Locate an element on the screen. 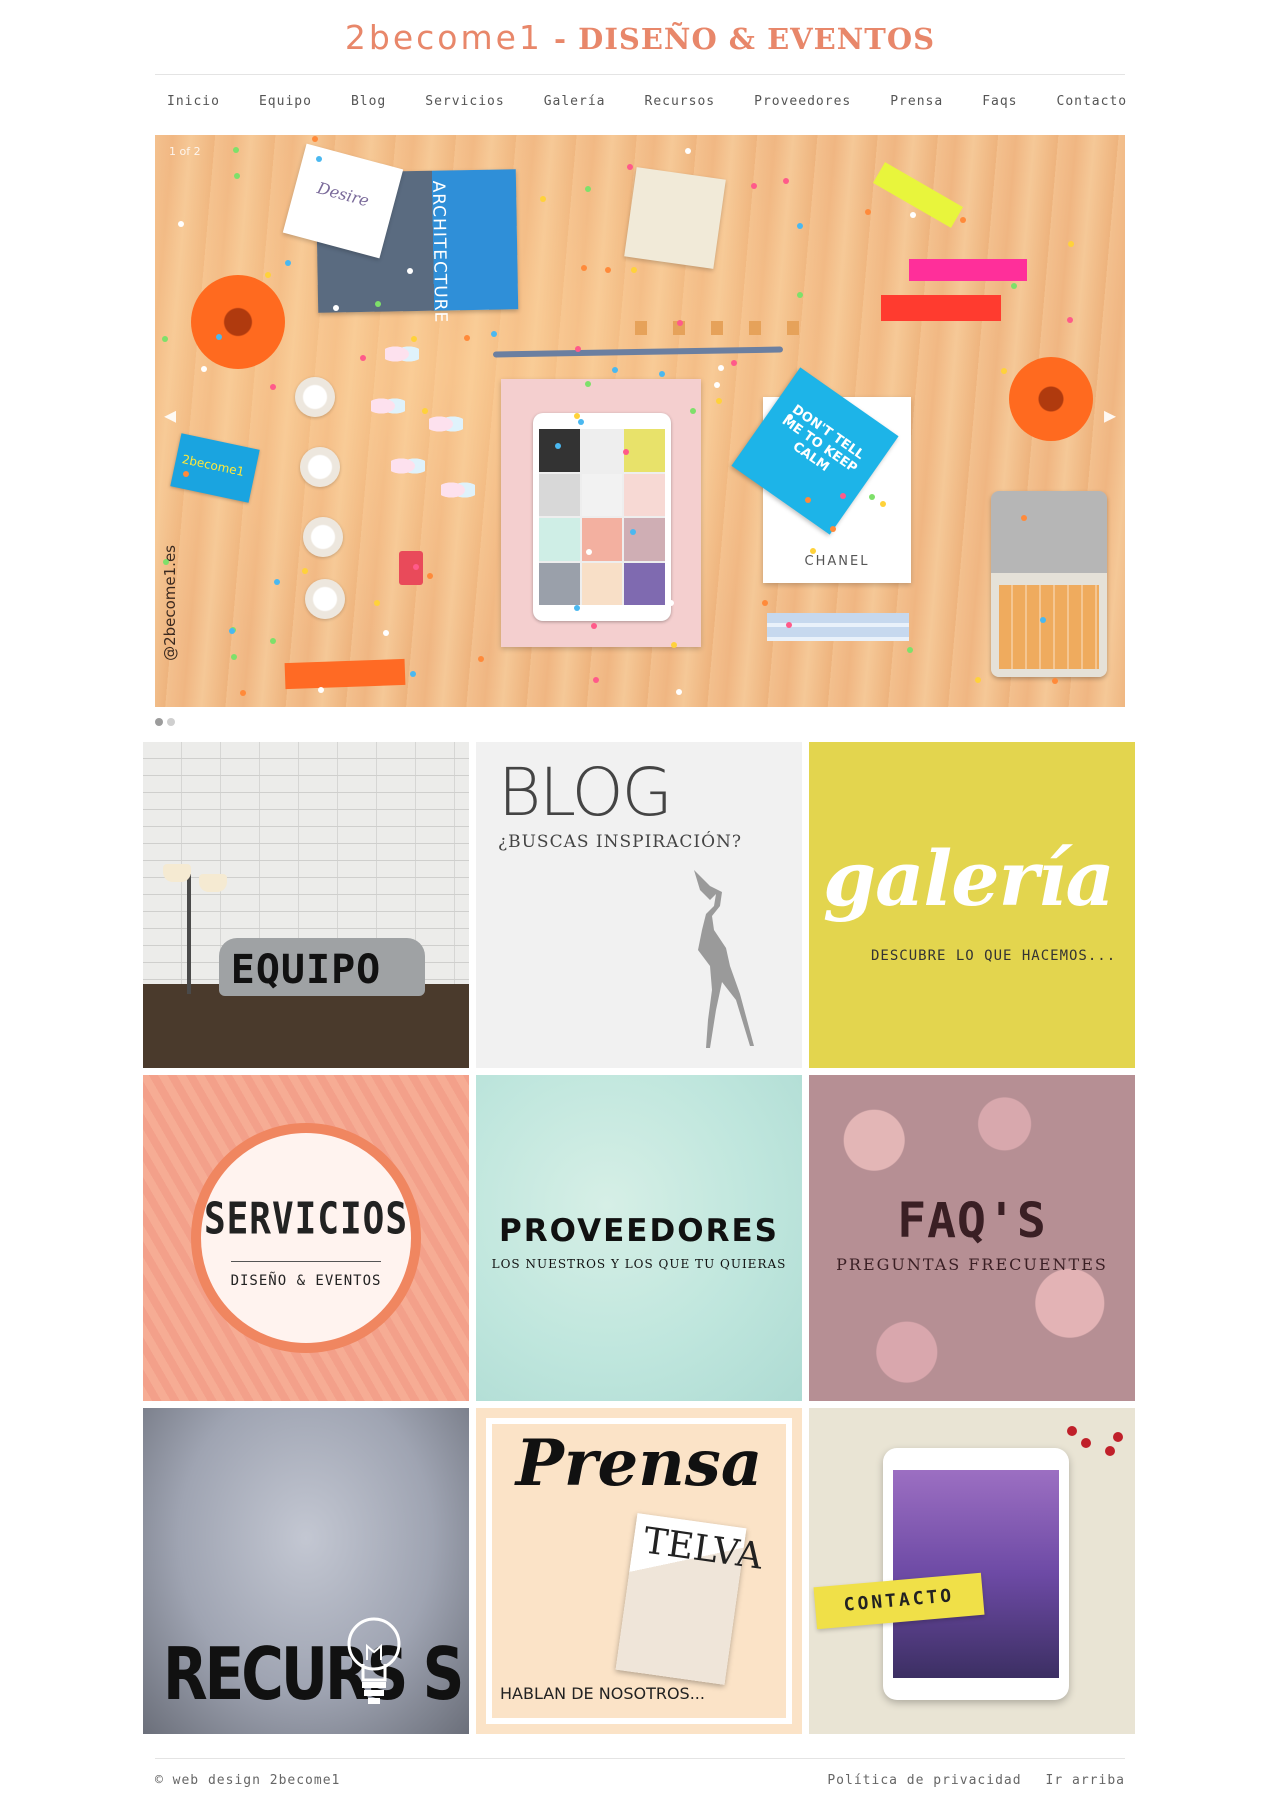 The width and height of the screenshot is (1280, 1813). nav-item-inicio: Inicio is located at coordinates (193, 101).